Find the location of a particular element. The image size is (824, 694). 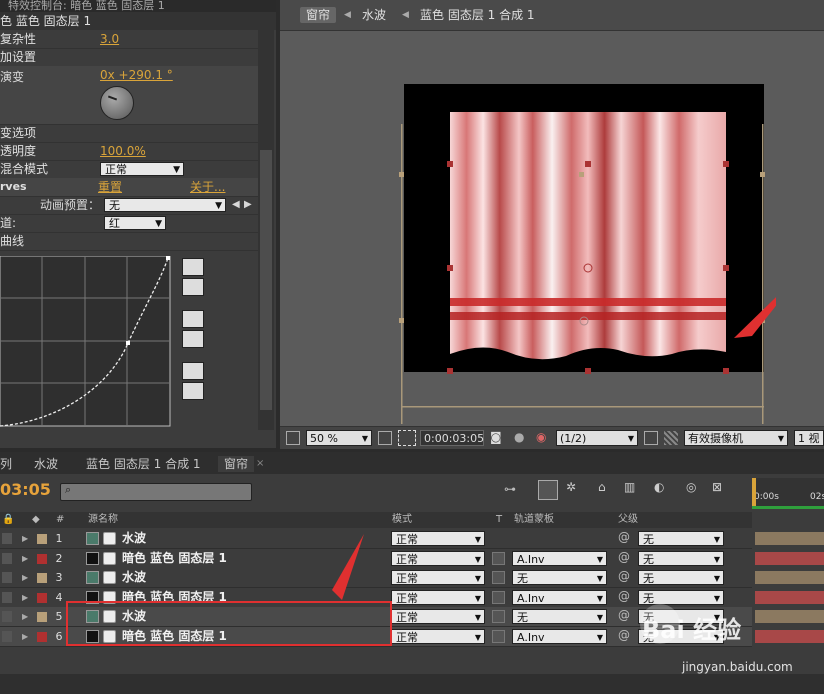

zoom-dropdown: 50 % ▼ is located at coordinates (339, 438).